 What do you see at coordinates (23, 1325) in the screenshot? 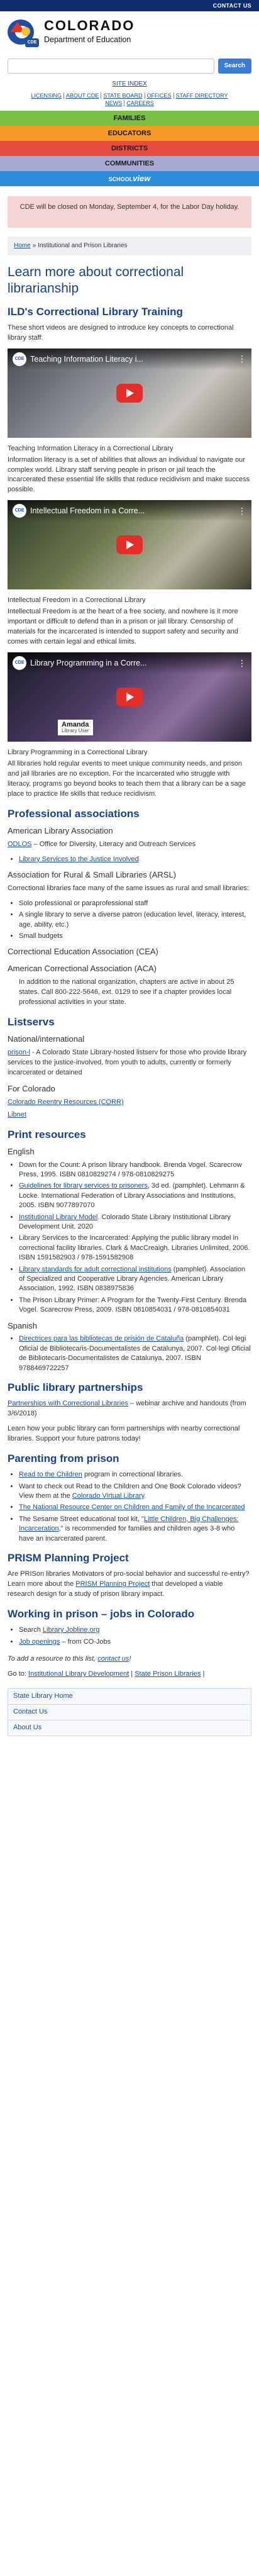
I see `spanish-heading: Spanish` at bounding box center [23, 1325].